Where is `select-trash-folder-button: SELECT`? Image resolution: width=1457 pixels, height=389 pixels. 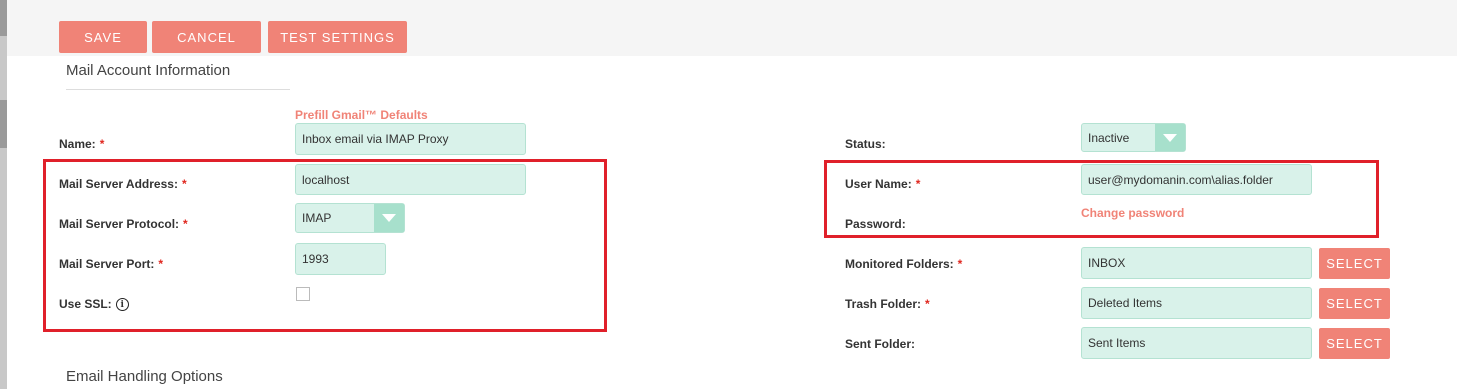
select-trash-folder-button: SELECT is located at coordinates (1354, 303).